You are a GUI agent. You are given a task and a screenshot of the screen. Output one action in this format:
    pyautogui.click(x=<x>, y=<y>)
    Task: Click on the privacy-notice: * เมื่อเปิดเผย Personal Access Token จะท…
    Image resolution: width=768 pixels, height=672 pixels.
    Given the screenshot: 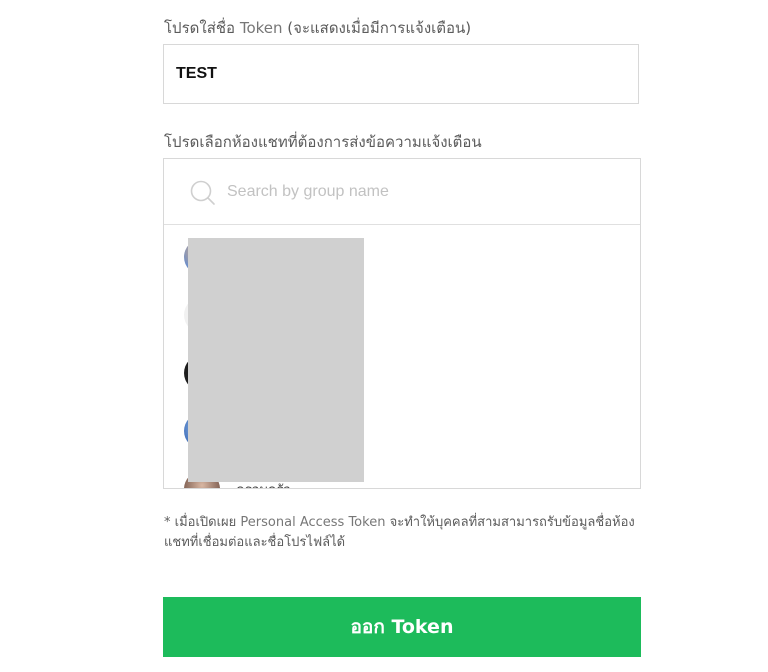 What is the action you would take?
    pyautogui.click(x=404, y=533)
    